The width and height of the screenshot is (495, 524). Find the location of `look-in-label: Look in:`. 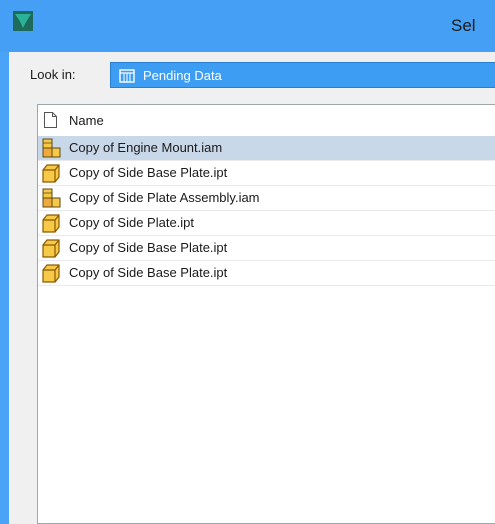

look-in-label: Look in: is located at coordinates (53, 74).